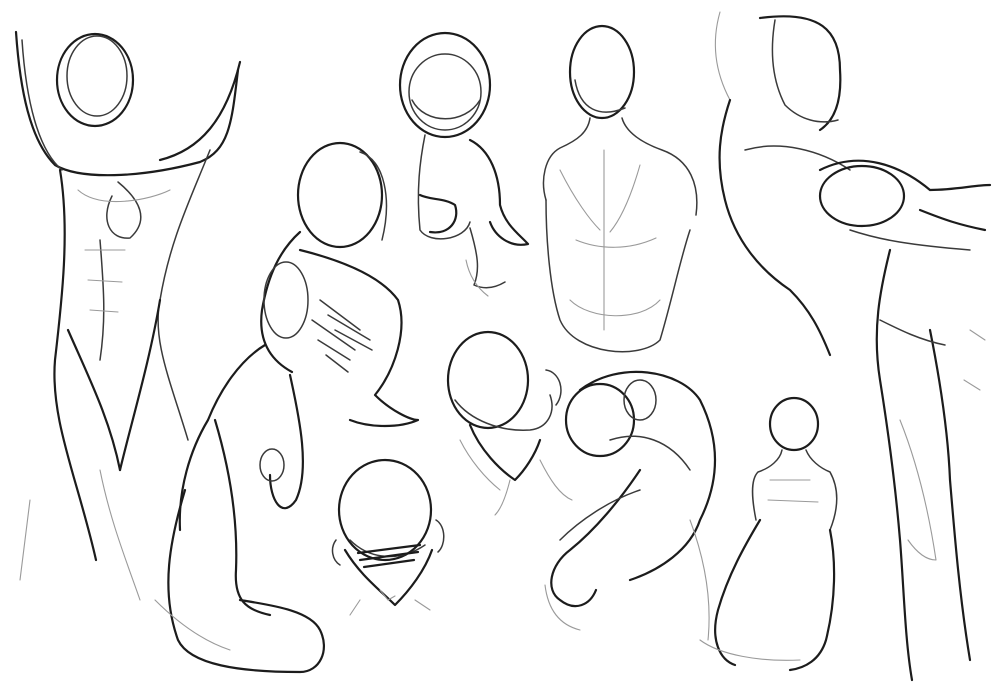 The image size is (1000, 698). Describe the element at coordinates (620, 188) in the screenshot. I see `figure-back-view` at that location.